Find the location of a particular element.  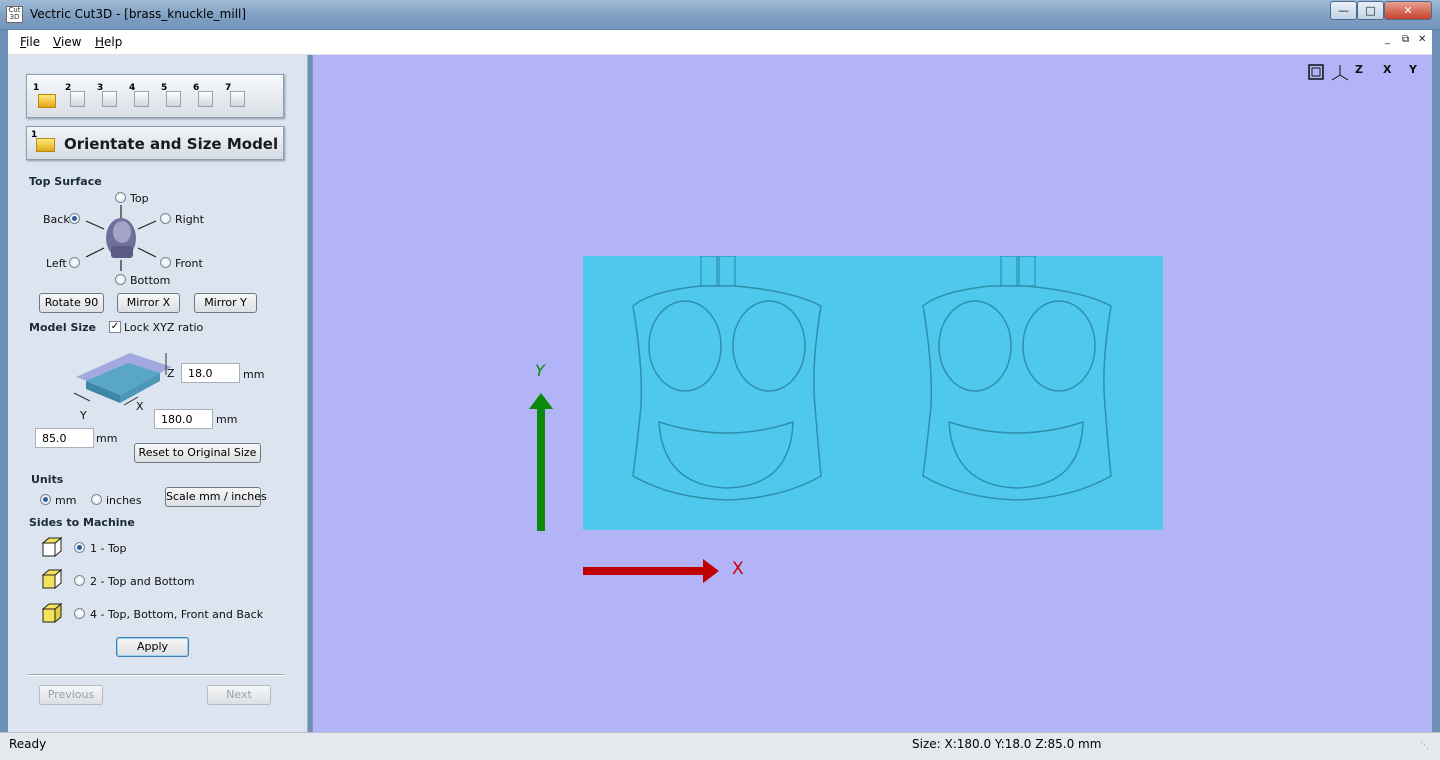

reset-size-button: Reset to Original Size is located at coordinates (197, 453).